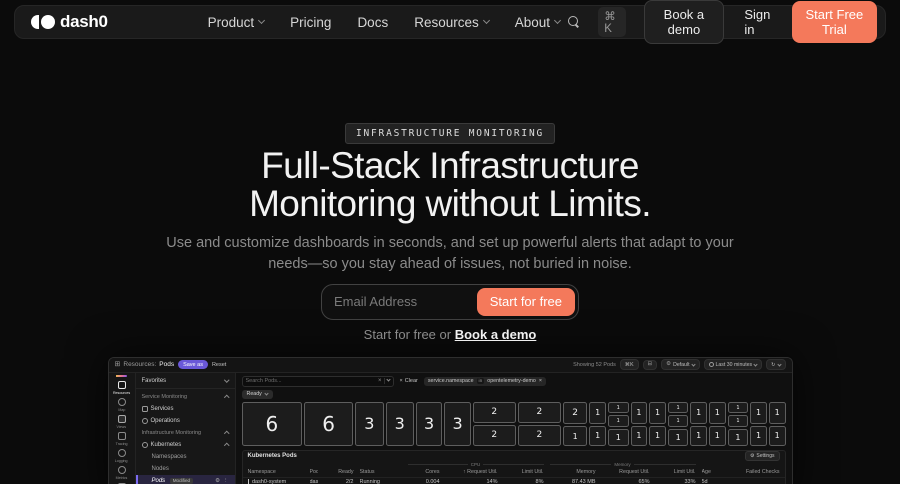 The width and height of the screenshot is (900, 484). Describe the element at coordinates (680, 365) in the screenshot. I see `view-selector: ⚙ Default` at that location.